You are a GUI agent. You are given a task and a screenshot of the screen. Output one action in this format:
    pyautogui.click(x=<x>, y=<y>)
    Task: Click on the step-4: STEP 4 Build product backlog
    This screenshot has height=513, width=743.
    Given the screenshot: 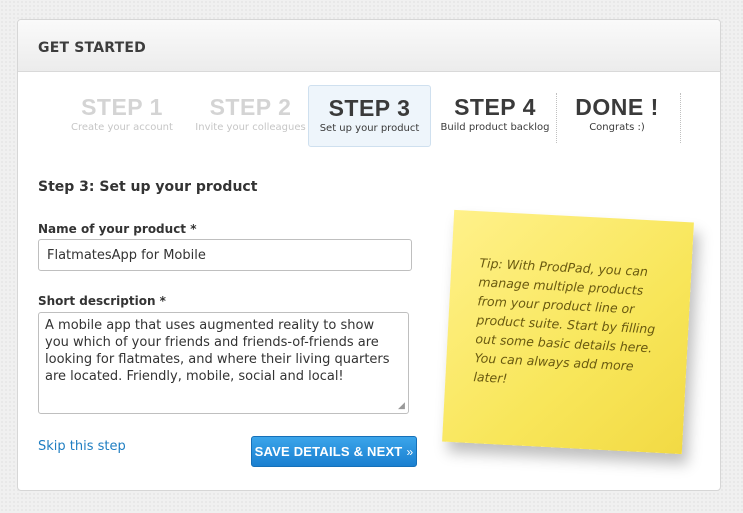 What is the action you would take?
    pyautogui.click(x=495, y=116)
    